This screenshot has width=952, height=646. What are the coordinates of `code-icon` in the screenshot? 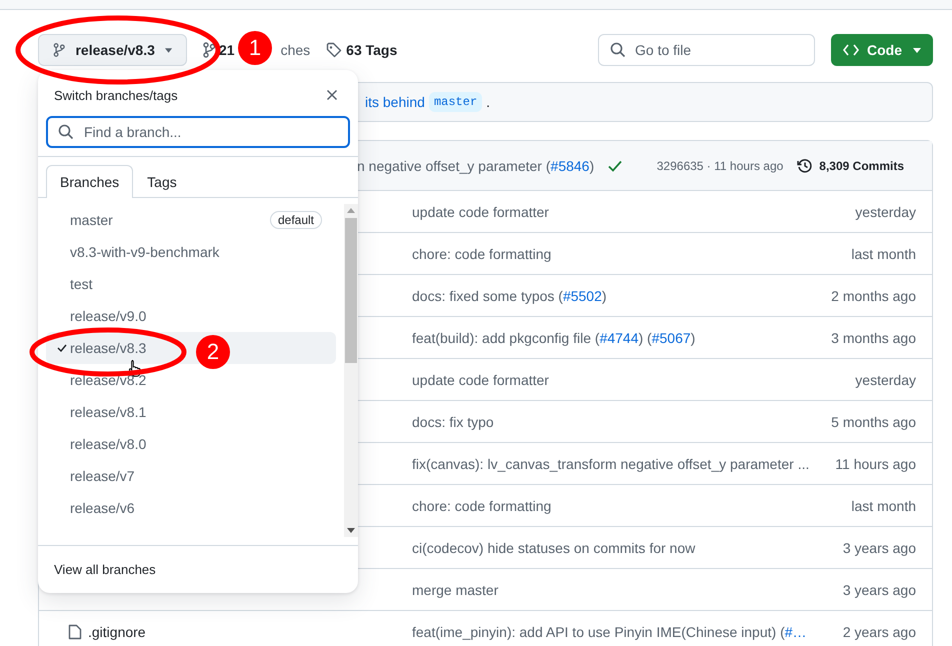 It's located at (851, 50).